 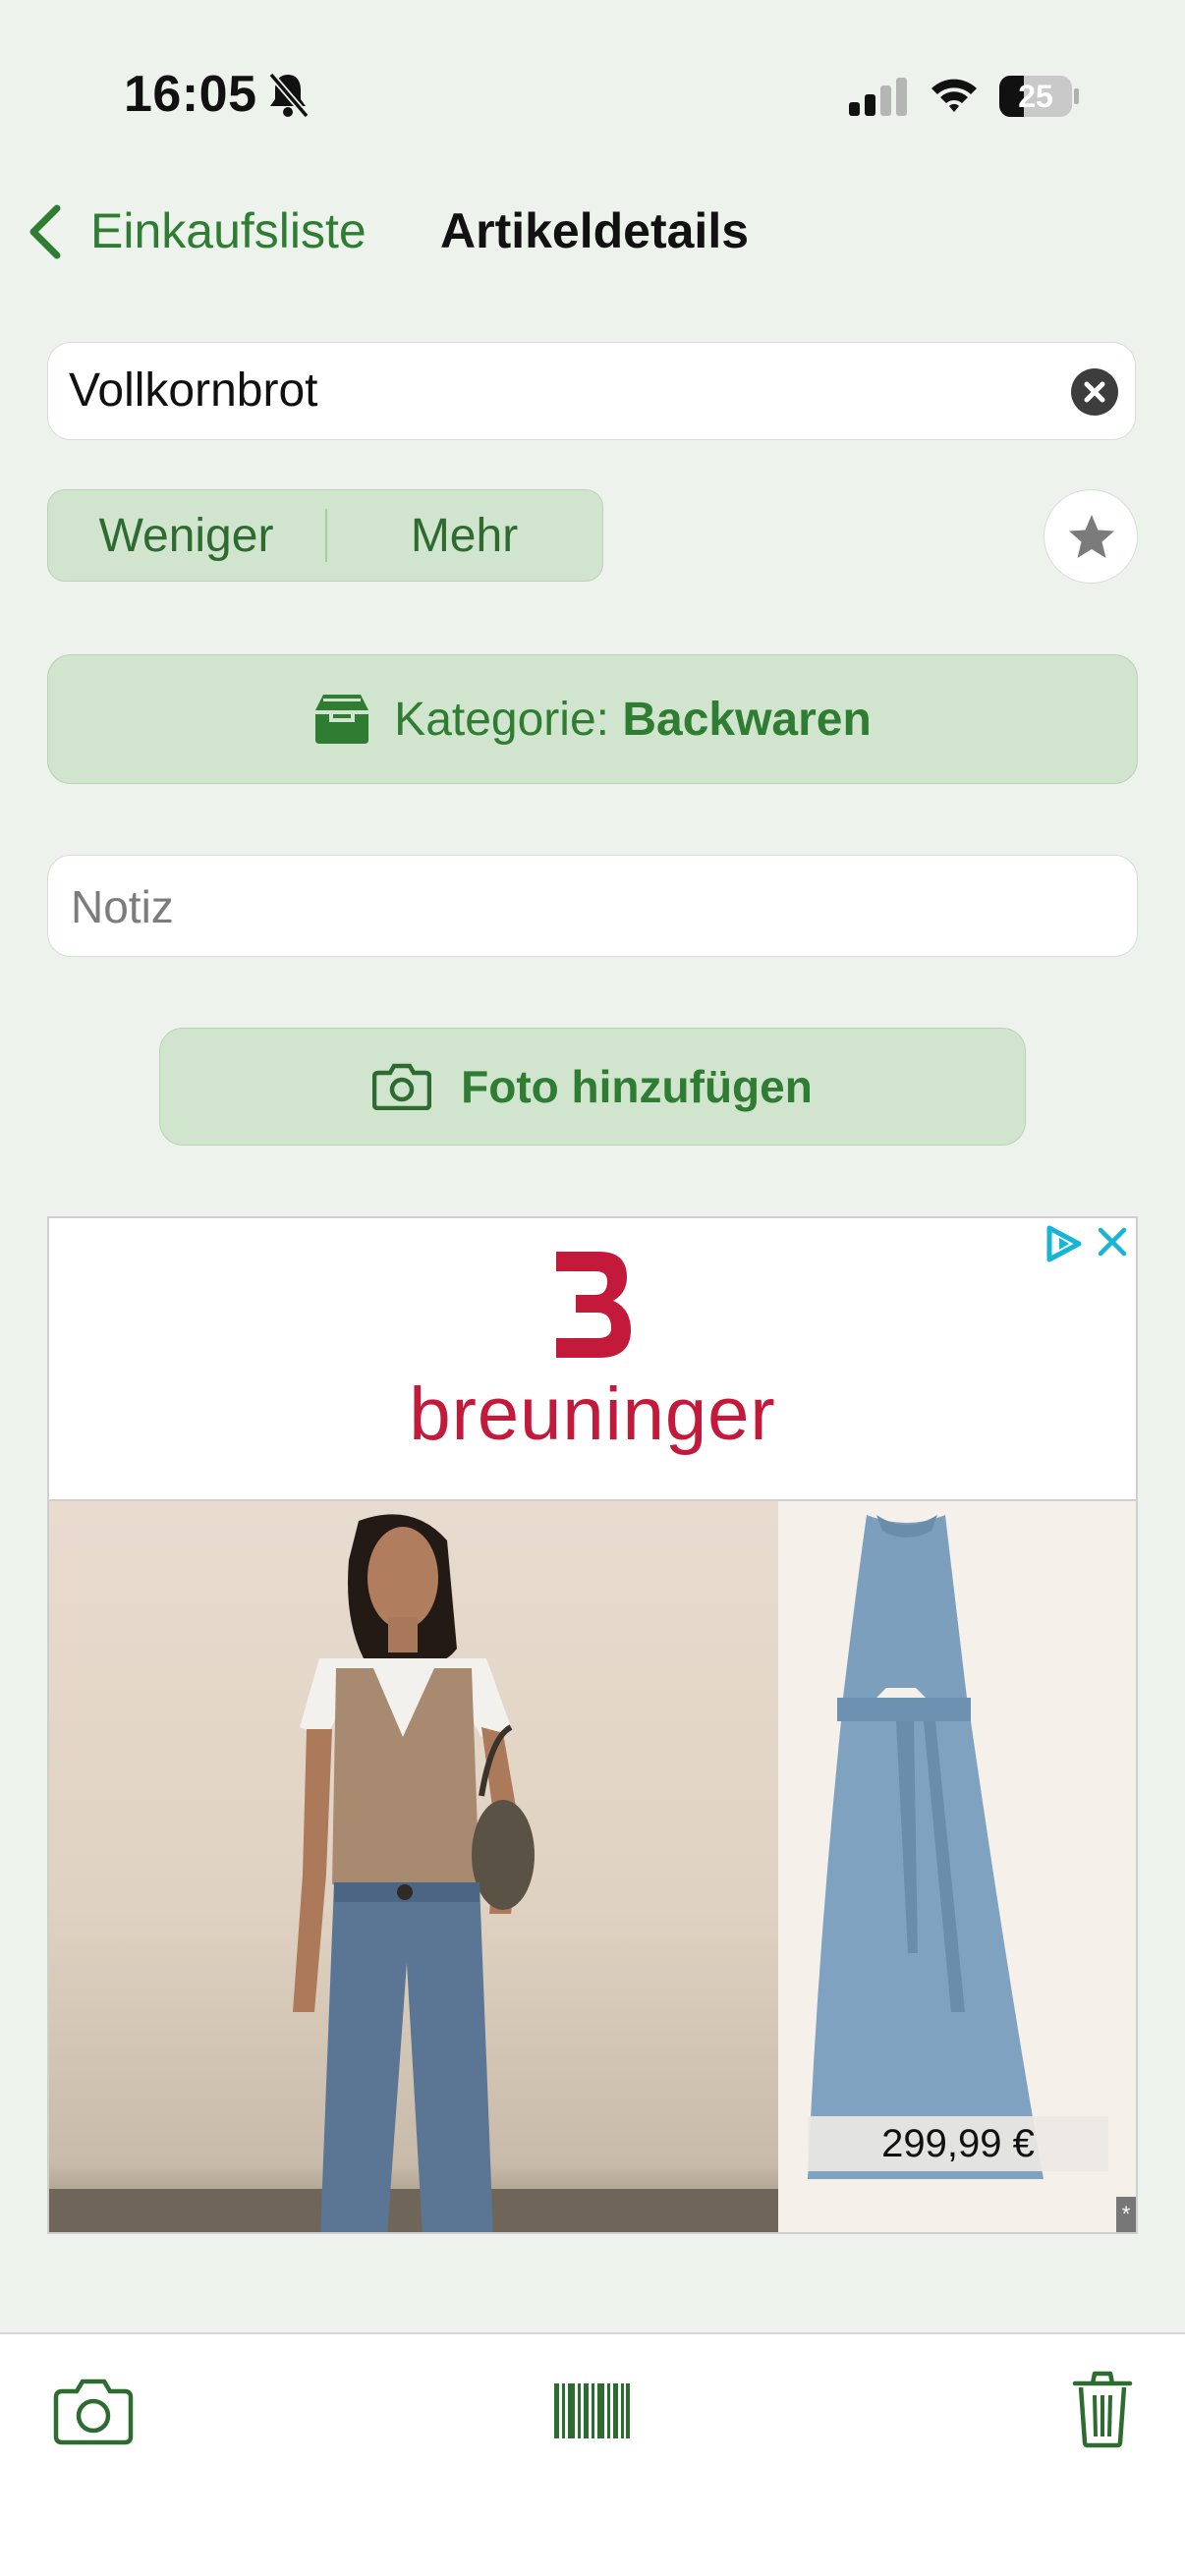 I want to click on back-button: Einkaufsliste, so click(x=229, y=230).